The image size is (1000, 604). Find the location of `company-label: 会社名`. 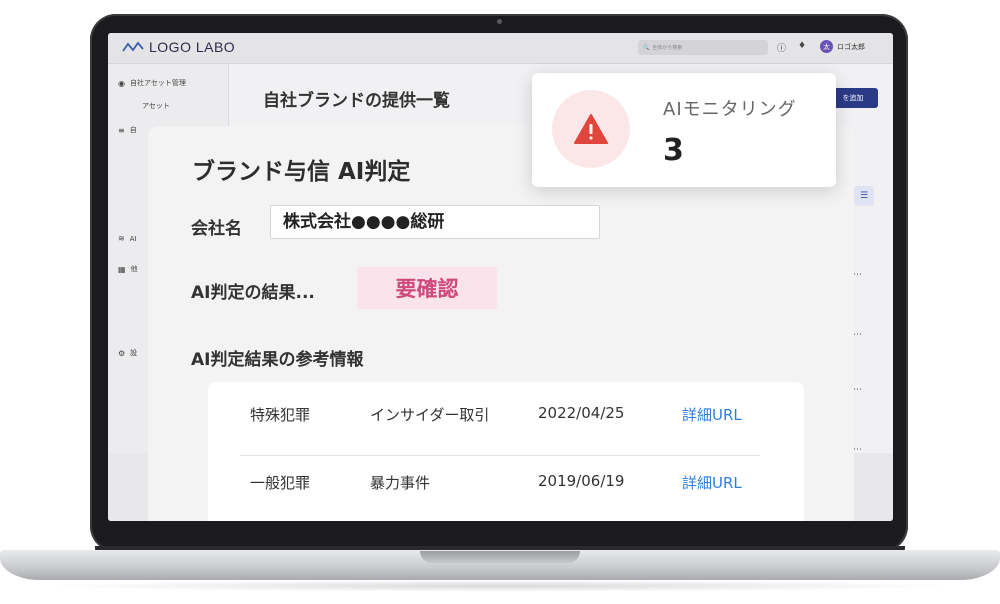

company-label: 会社名 is located at coordinates (216, 229).